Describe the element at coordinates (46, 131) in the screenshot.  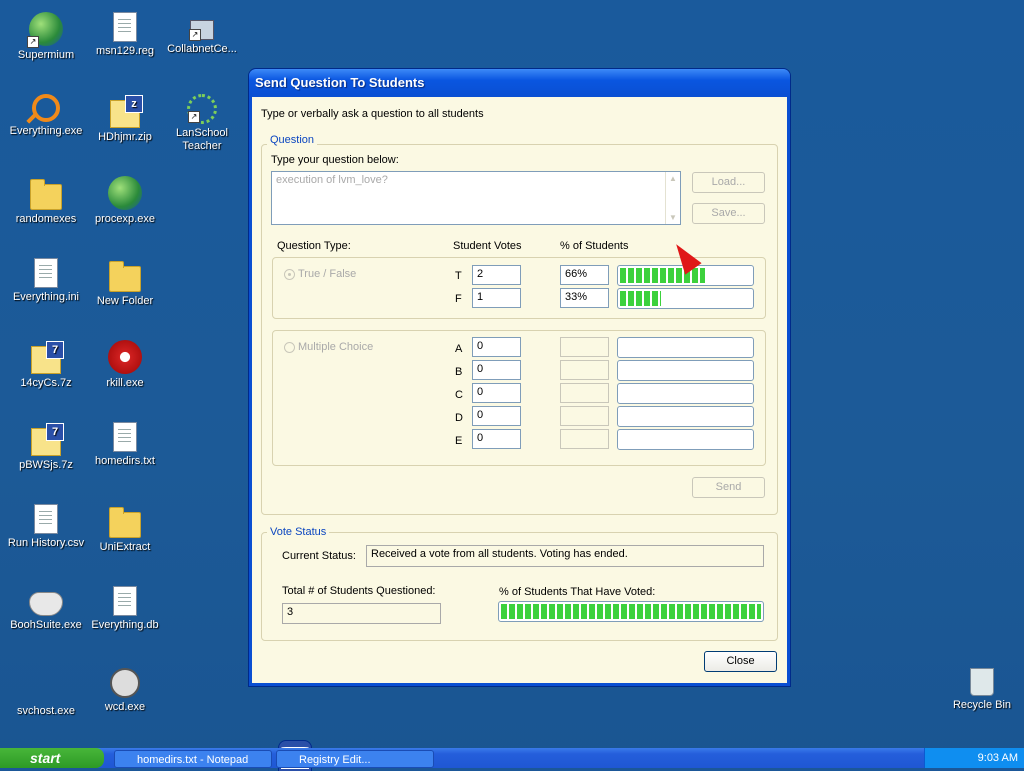
I see `desktop-icon-label: Everything.exe` at that location.